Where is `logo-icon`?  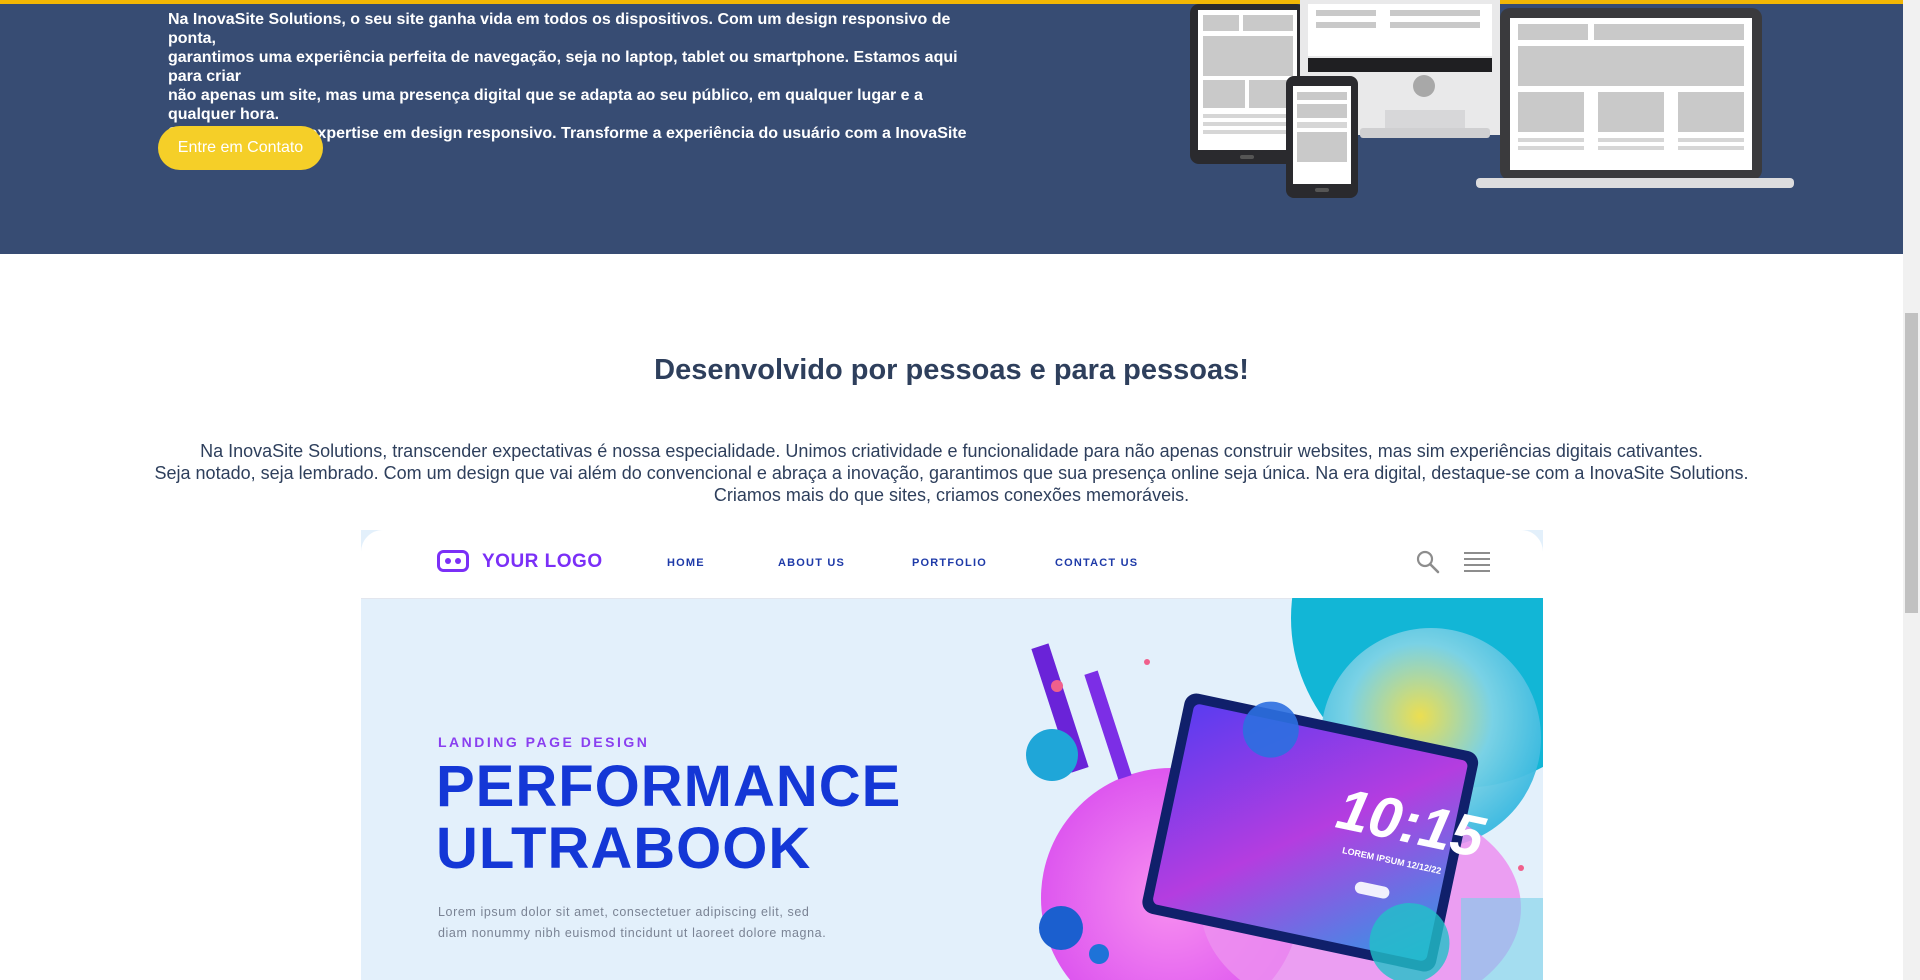 logo-icon is located at coordinates (453, 561).